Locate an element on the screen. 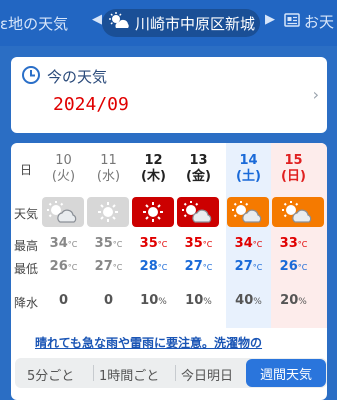  day-header: 13 (金) is located at coordinates (198, 169).